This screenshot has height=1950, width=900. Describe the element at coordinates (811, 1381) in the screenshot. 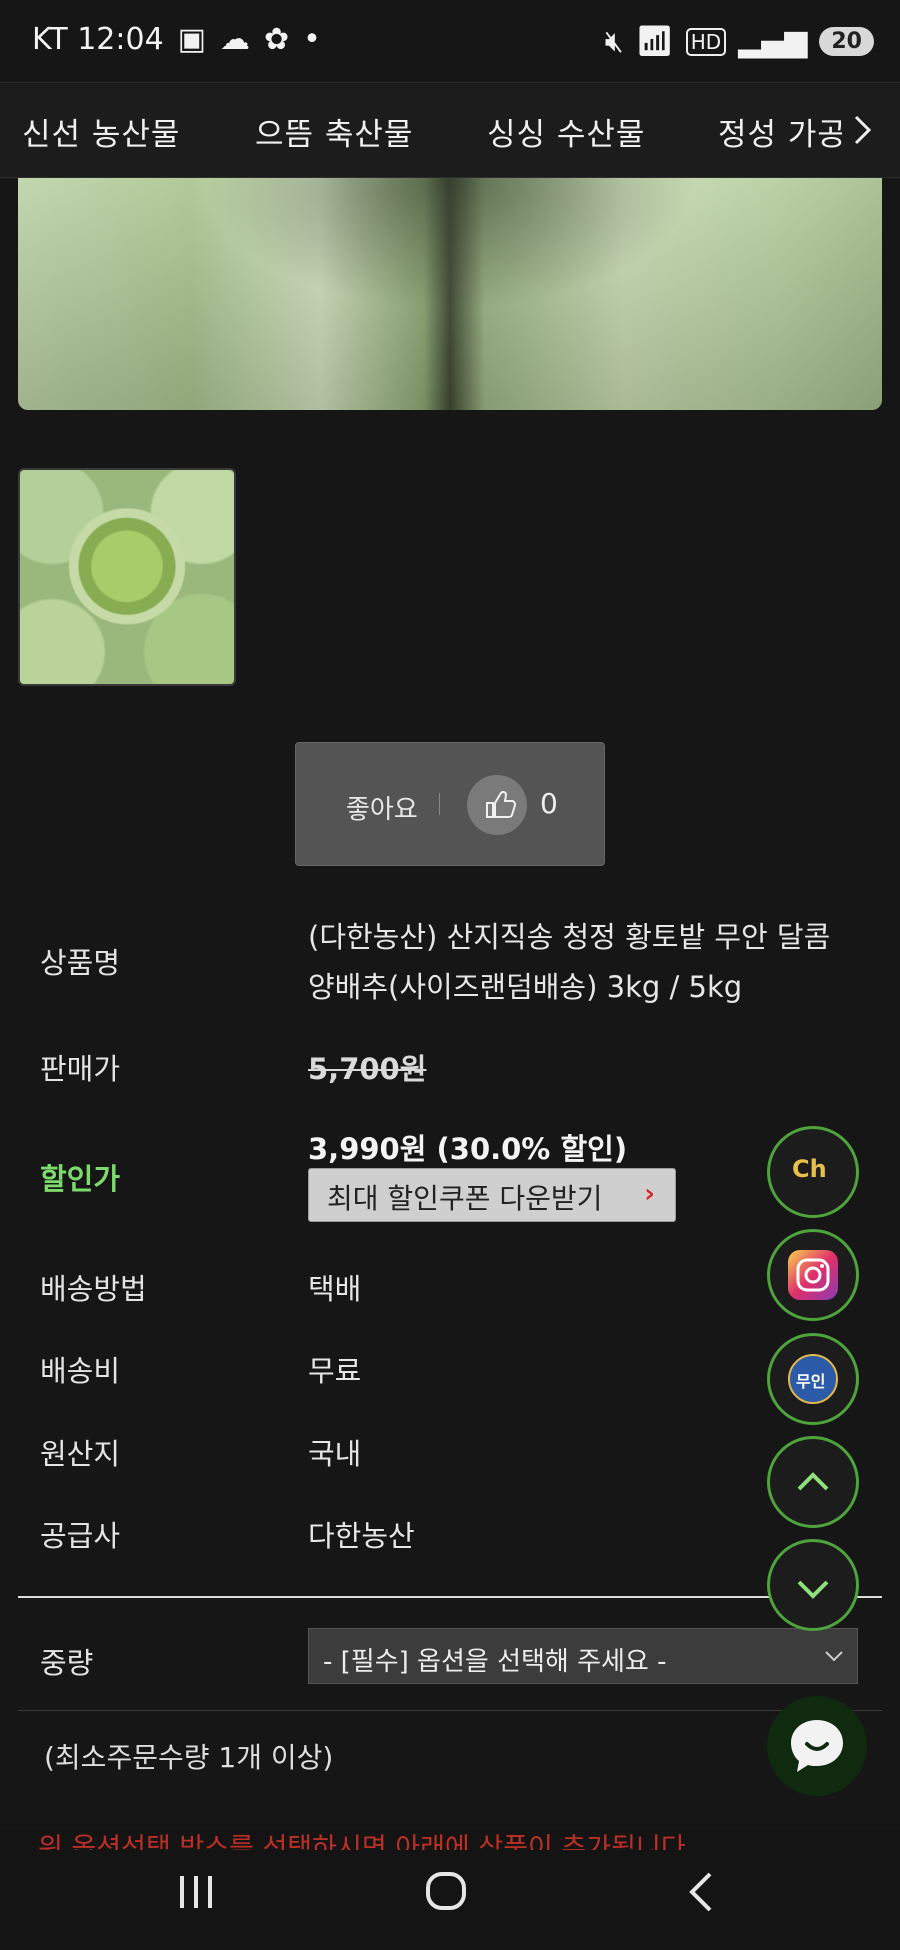

I see `kakao-label: 무인` at that location.